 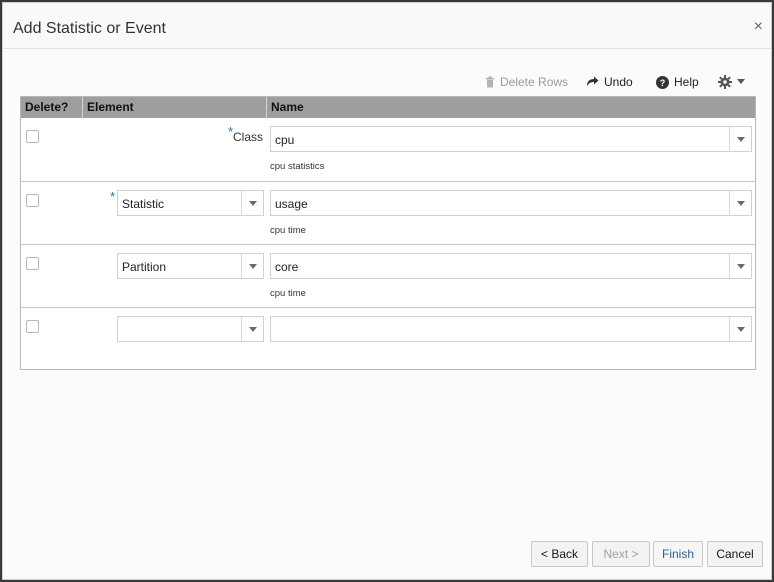 What do you see at coordinates (511, 266) in the screenshot?
I see `name-select-partition: core` at bounding box center [511, 266].